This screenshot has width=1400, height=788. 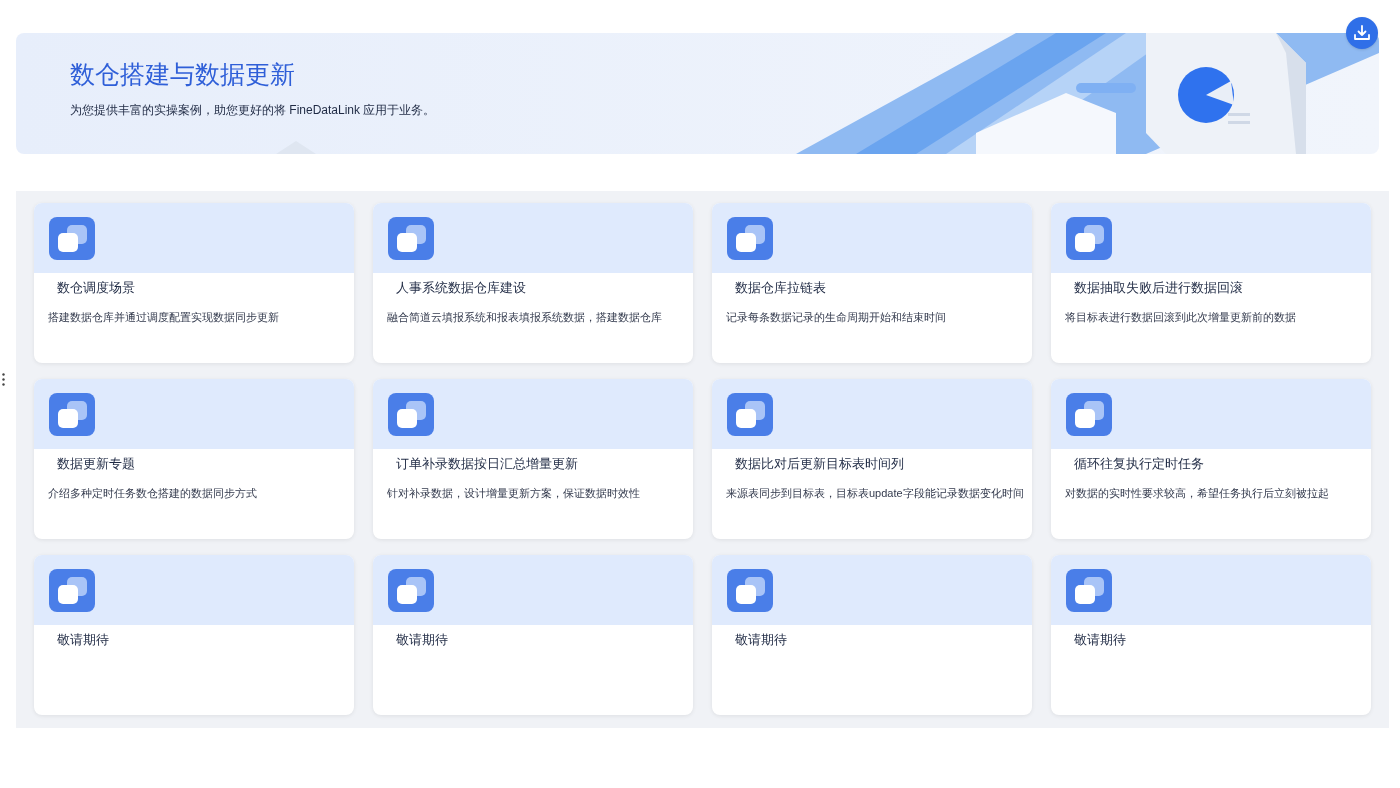 I want to click on case-card: 数据更新专题 介绍多种定时任务数仓搭建的数据同步方式, so click(x=194, y=459).